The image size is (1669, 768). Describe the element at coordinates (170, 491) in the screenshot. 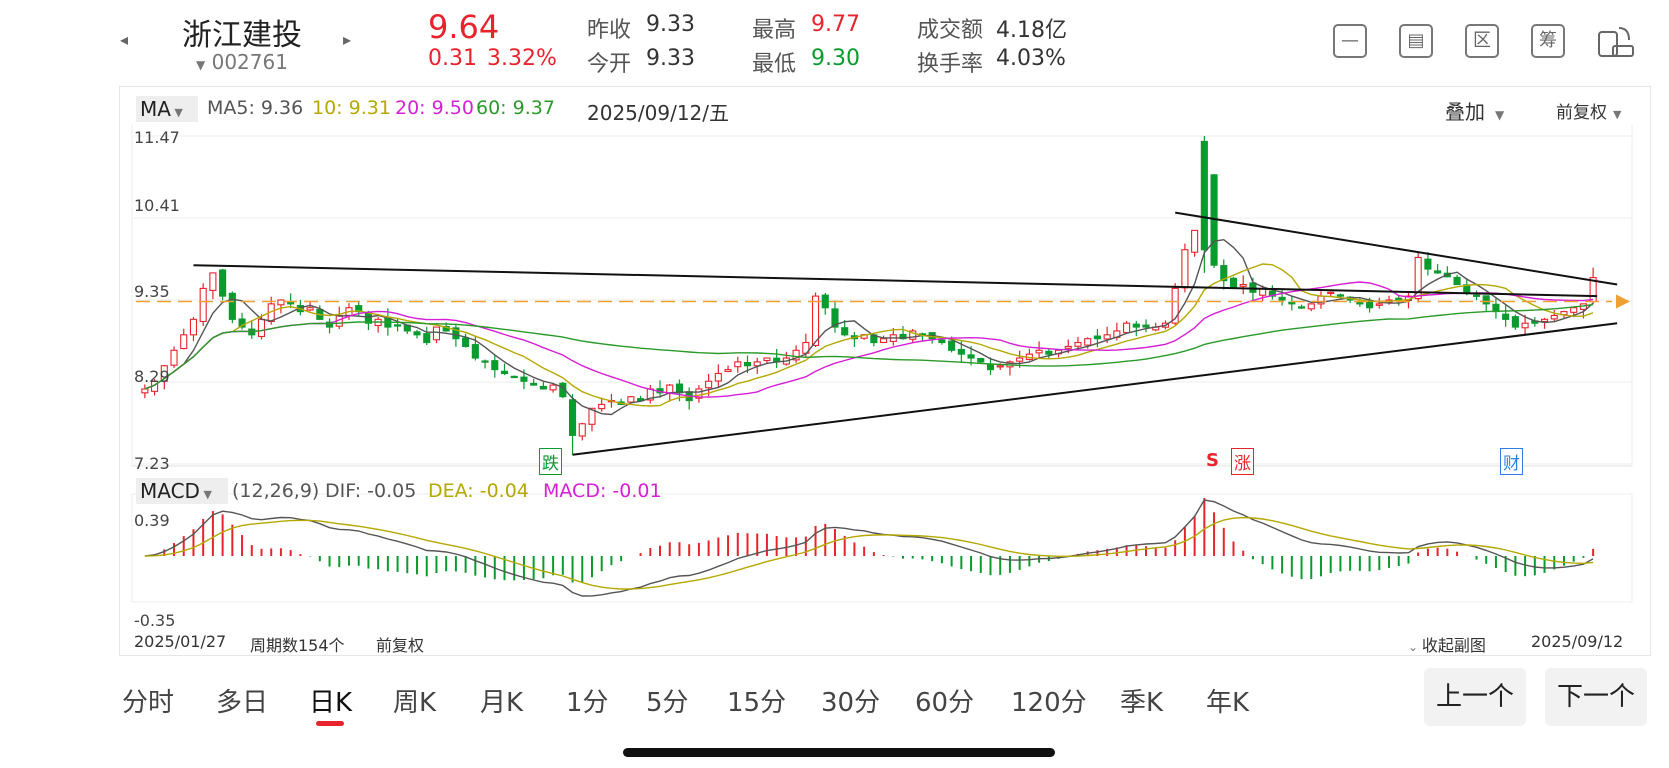

I see `macd-selector-label: MACD` at that location.